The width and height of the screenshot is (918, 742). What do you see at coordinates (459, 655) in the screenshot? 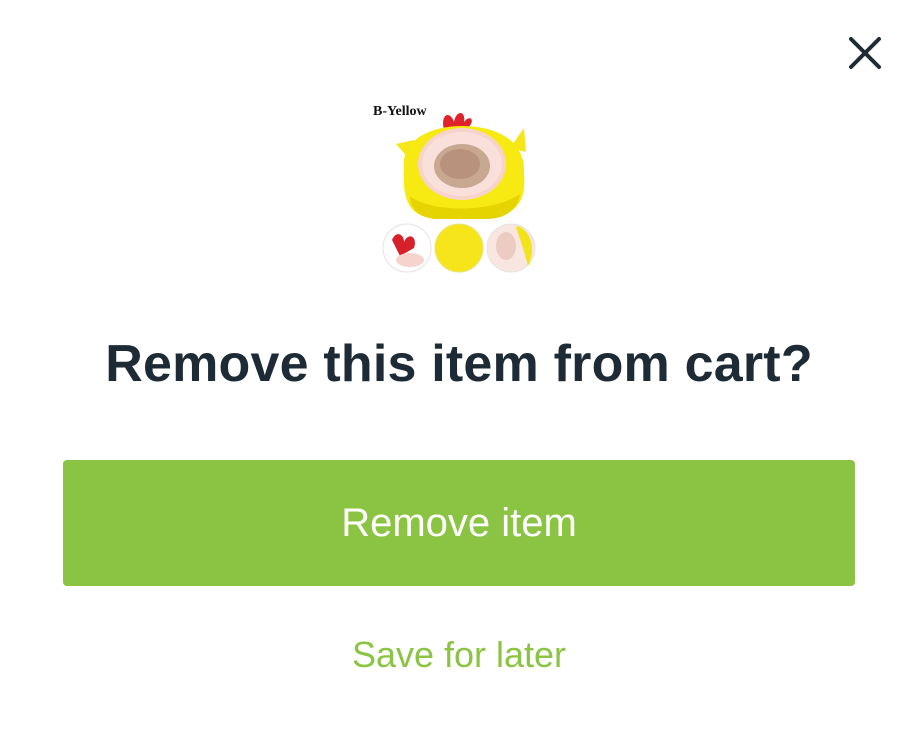
I see `save-for-later-link: Save for later` at bounding box center [459, 655].